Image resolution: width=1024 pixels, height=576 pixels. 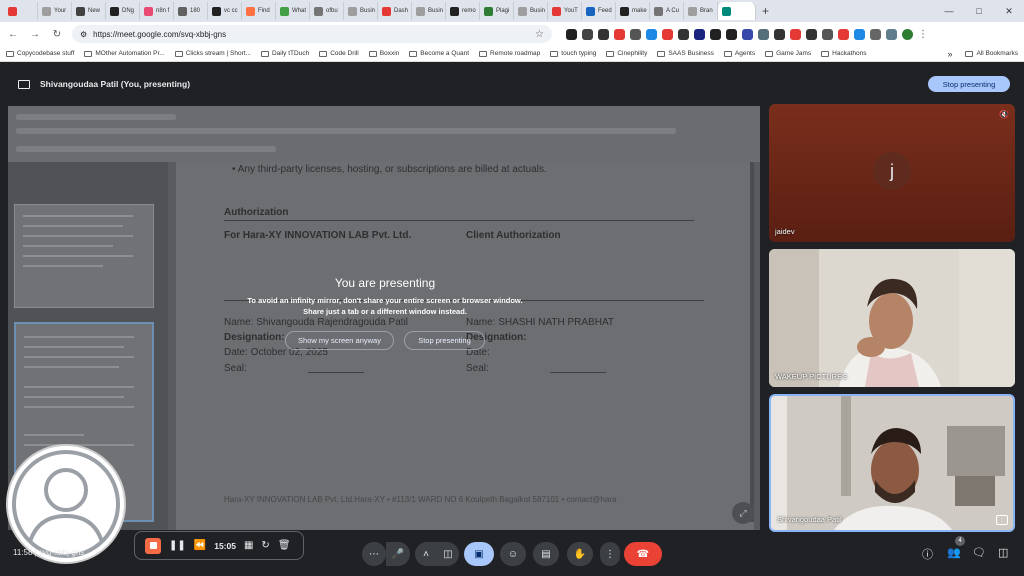 What do you see at coordinates (35, 34) in the screenshot?
I see `forward-icon: →` at bounding box center [35, 34].